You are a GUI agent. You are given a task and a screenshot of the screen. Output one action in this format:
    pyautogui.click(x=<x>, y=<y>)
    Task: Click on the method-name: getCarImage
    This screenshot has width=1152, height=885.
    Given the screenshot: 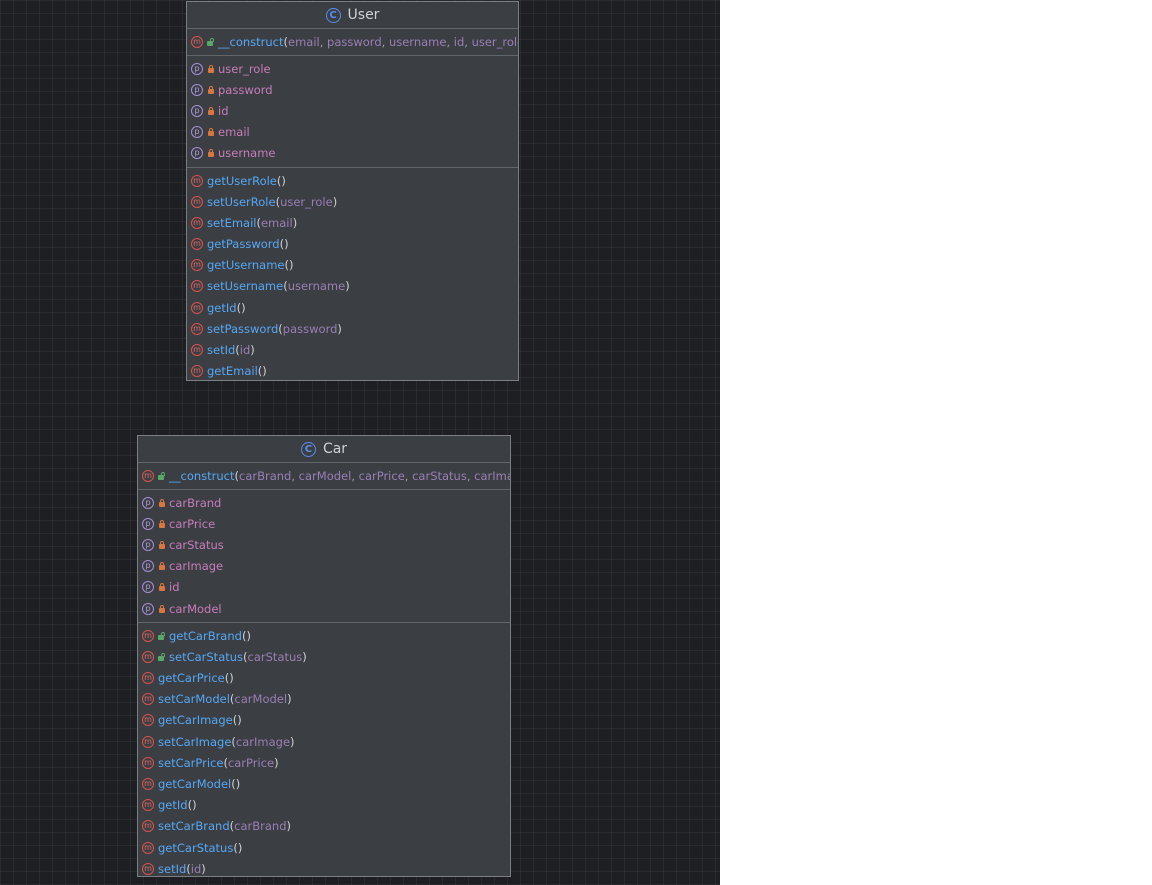 What is the action you would take?
    pyautogui.click(x=195, y=720)
    